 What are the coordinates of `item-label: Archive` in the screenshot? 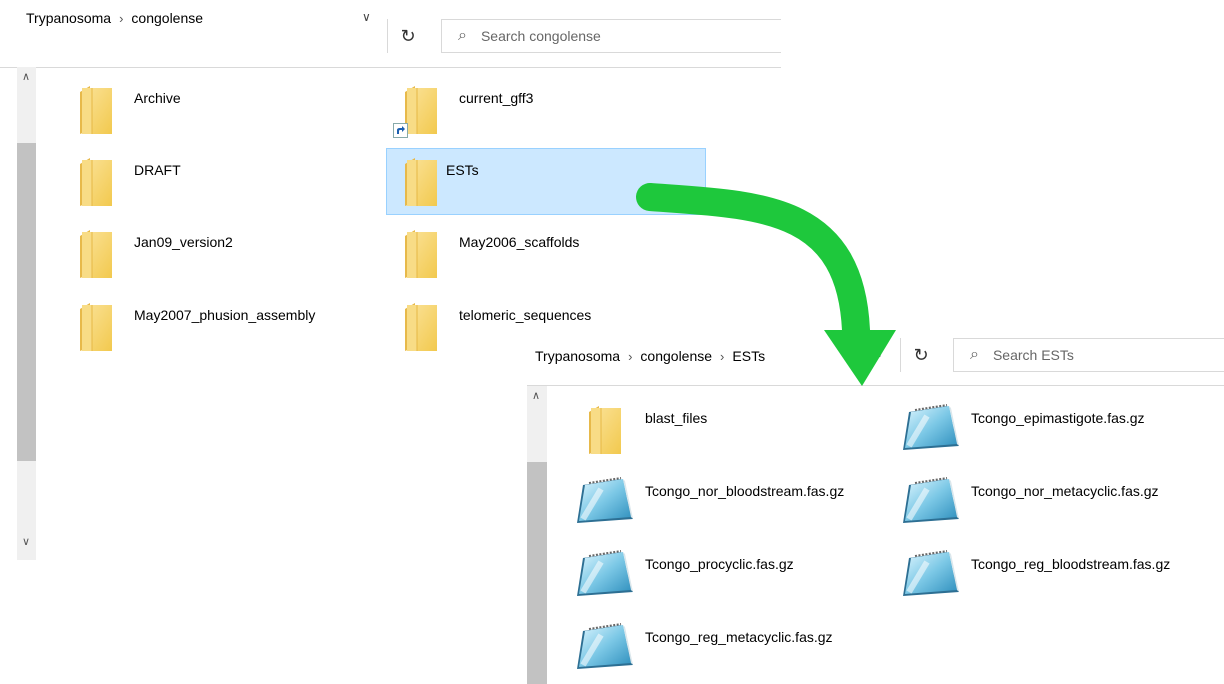 It's located at (157, 98).